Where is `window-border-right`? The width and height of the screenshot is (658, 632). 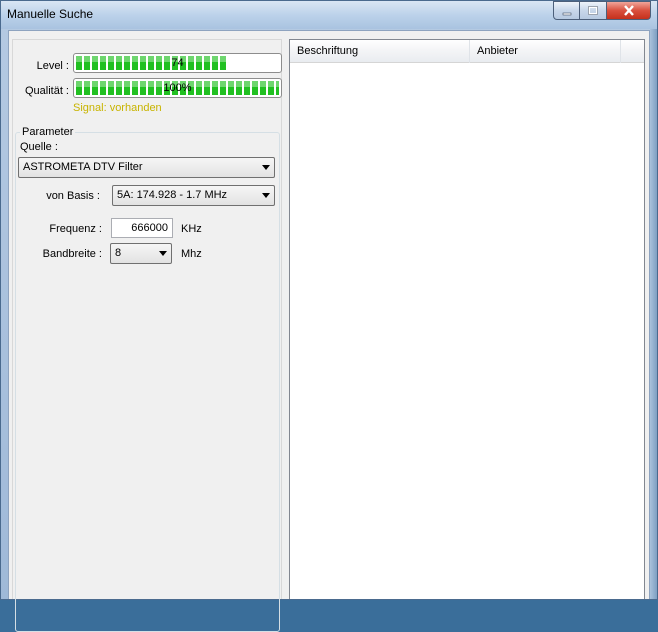
window-border-right is located at coordinates (653, 314).